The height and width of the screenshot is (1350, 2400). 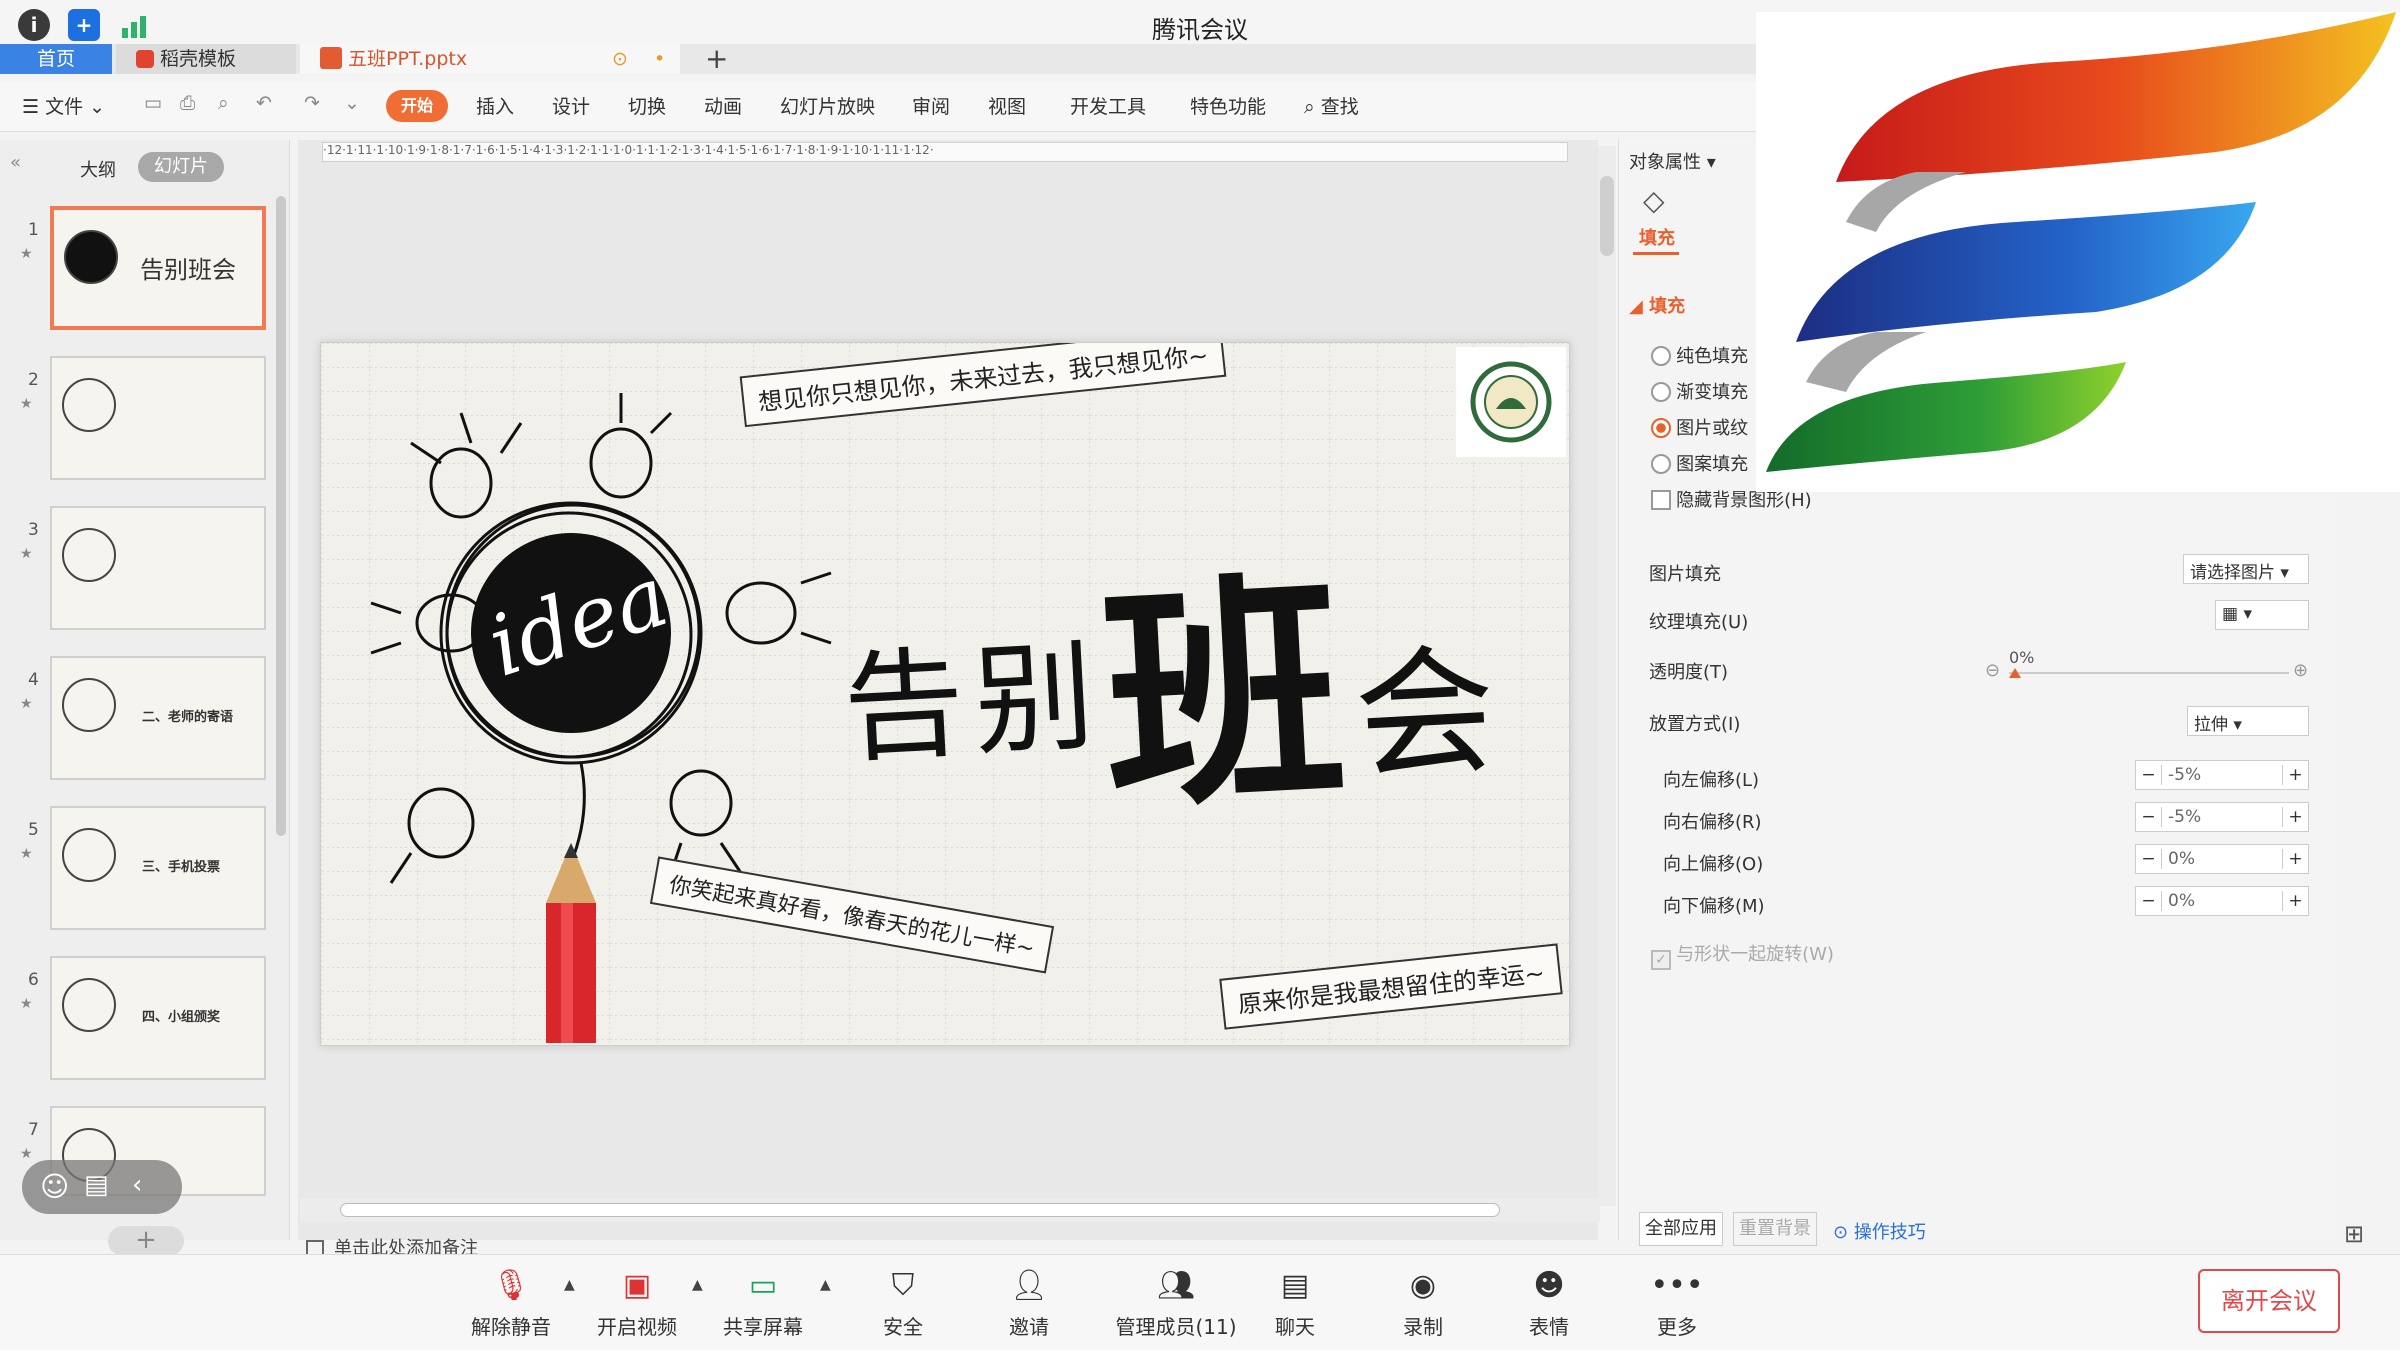 I want to click on slide-panel-scrollbar, so click(x=281, y=516).